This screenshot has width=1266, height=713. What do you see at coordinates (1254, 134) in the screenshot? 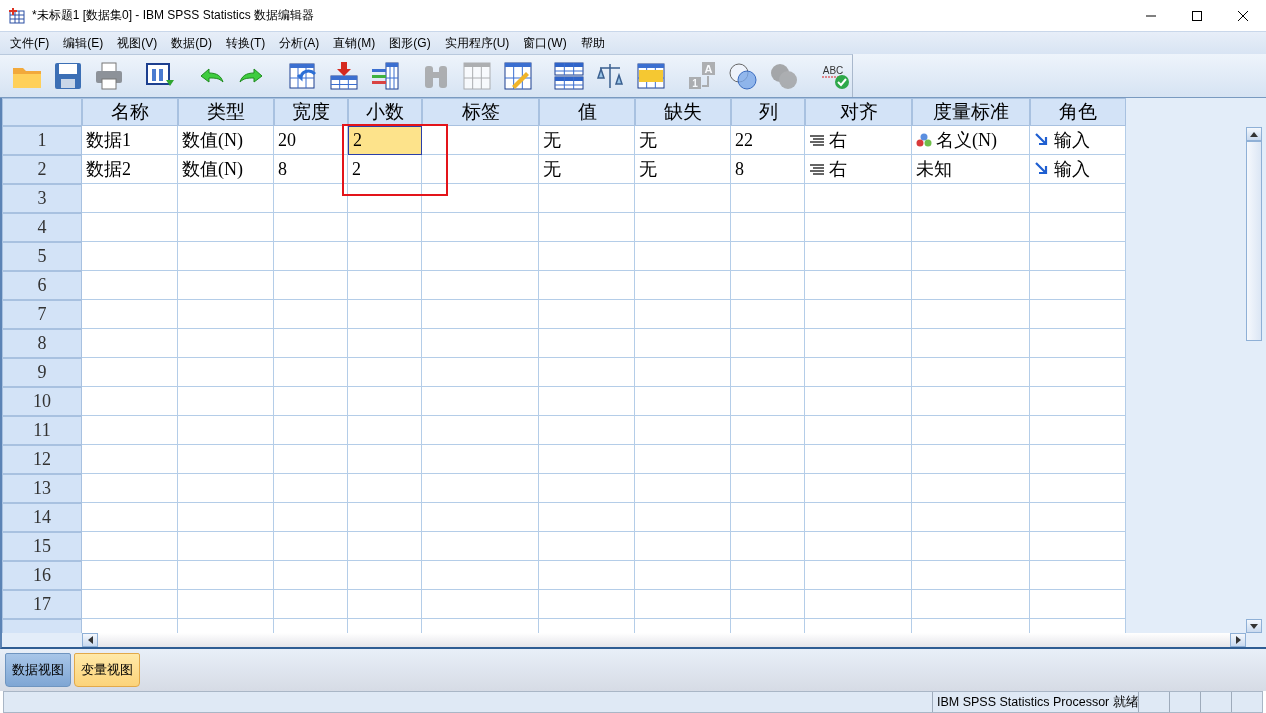
I see `up-arrow-icon` at bounding box center [1254, 134].